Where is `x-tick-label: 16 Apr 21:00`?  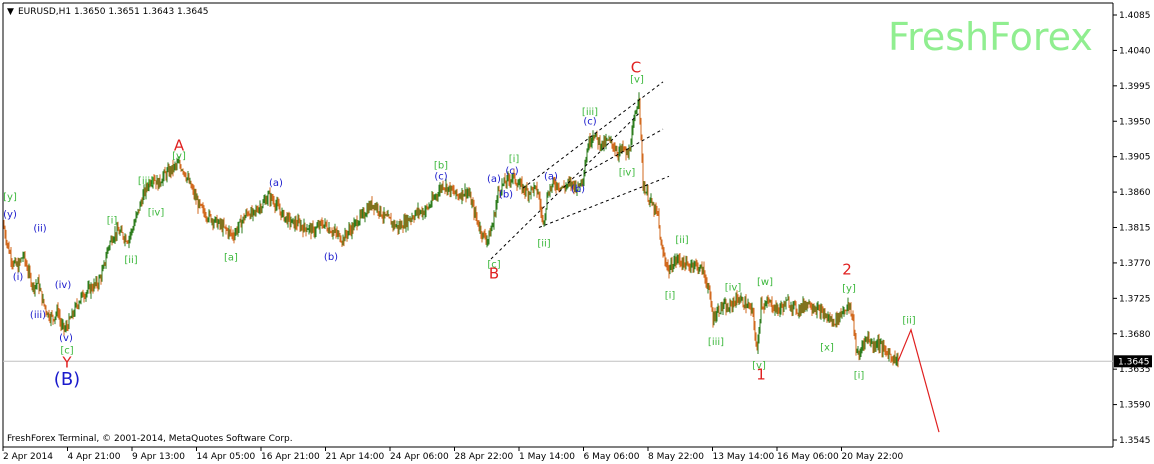
x-tick-label: 16 Apr 21:00 is located at coordinates (290, 457).